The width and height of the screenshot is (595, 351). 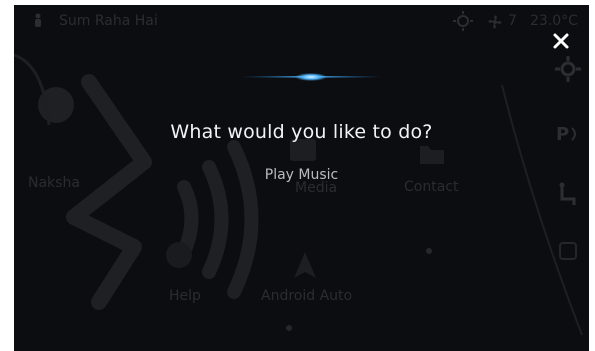 I want to click on partial-widget-icon, so click(x=32, y=89).